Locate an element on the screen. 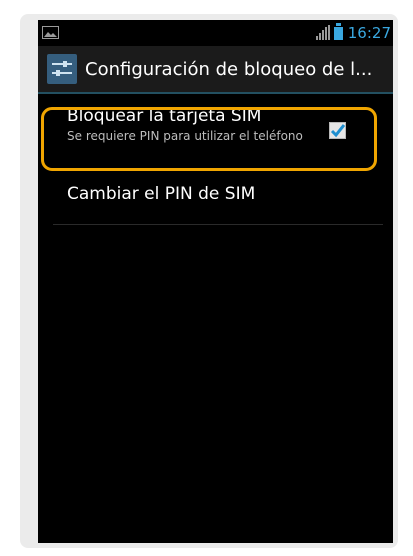 This screenshot has height=556, width=413. settings-sliders-icon is located at coordinates (62, 69).